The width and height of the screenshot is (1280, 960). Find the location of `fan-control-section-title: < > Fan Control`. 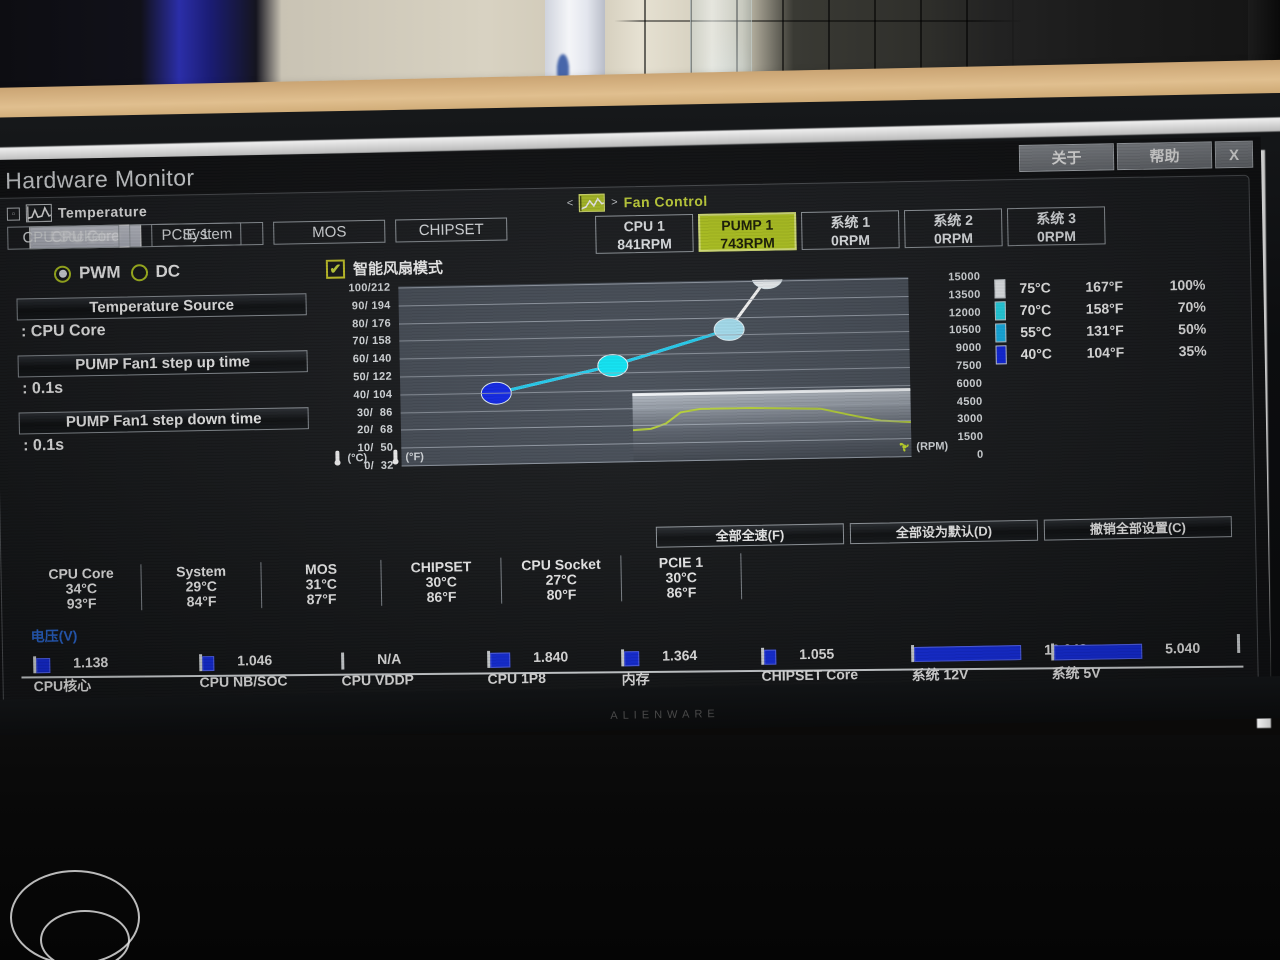

fan-control-section-title: < > Fan Control is located at coordinates (637, 202).